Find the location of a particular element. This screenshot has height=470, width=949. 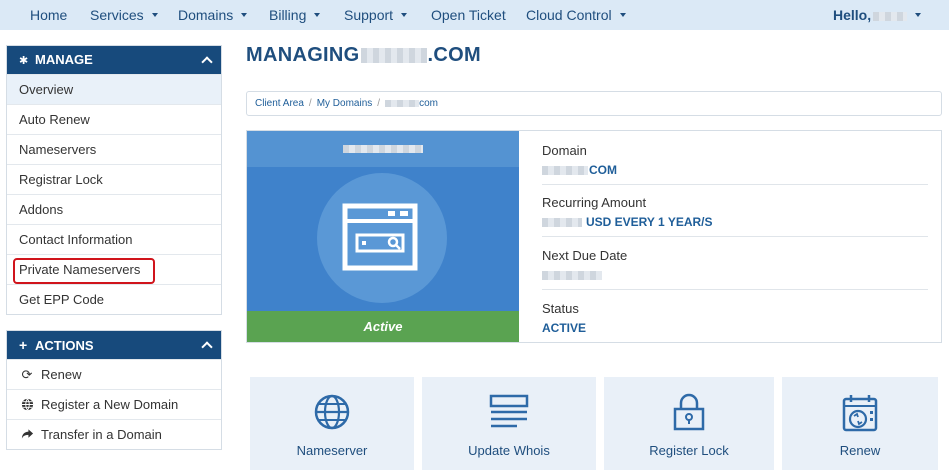

actions-panel-header: + ACTIONS is located at coordinates (114, 345).